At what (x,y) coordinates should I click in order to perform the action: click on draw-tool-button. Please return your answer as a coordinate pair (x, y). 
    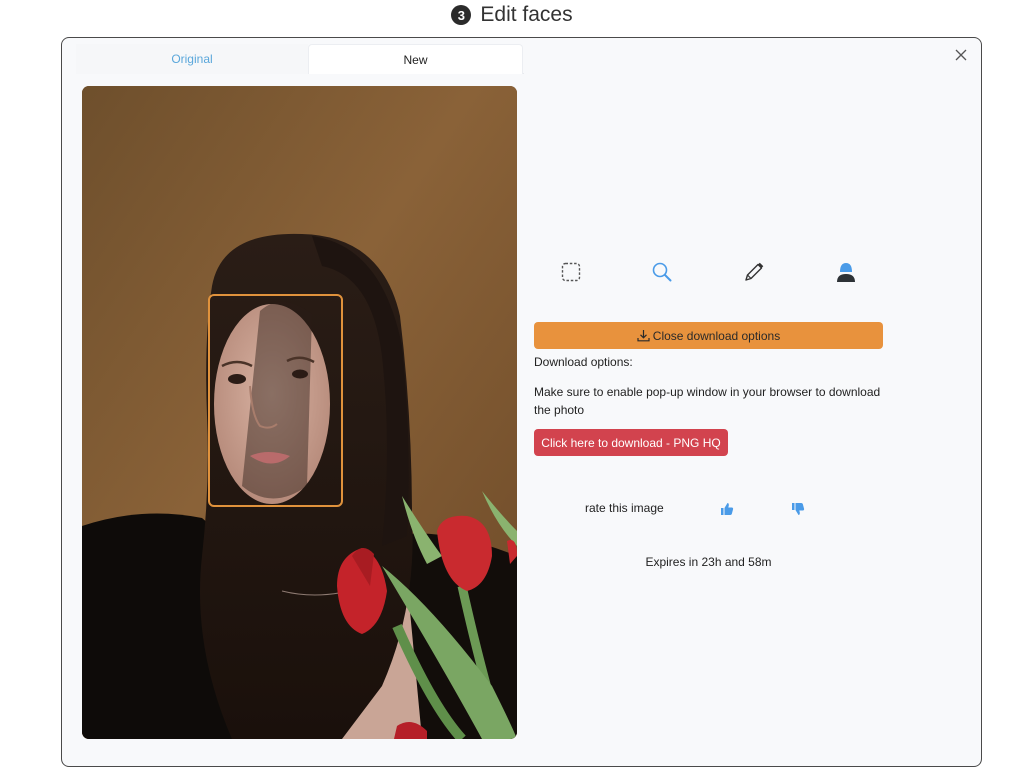
    Looking at the image, I should click on (754, 272).